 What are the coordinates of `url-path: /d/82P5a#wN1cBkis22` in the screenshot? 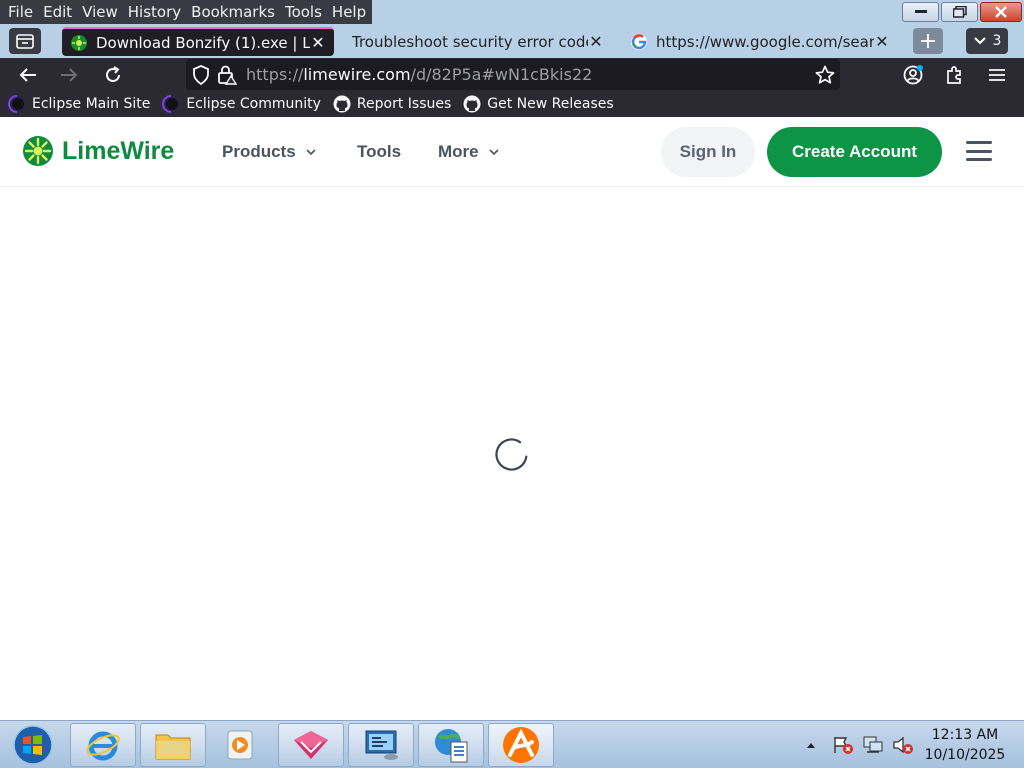 It's located at (501, 74).